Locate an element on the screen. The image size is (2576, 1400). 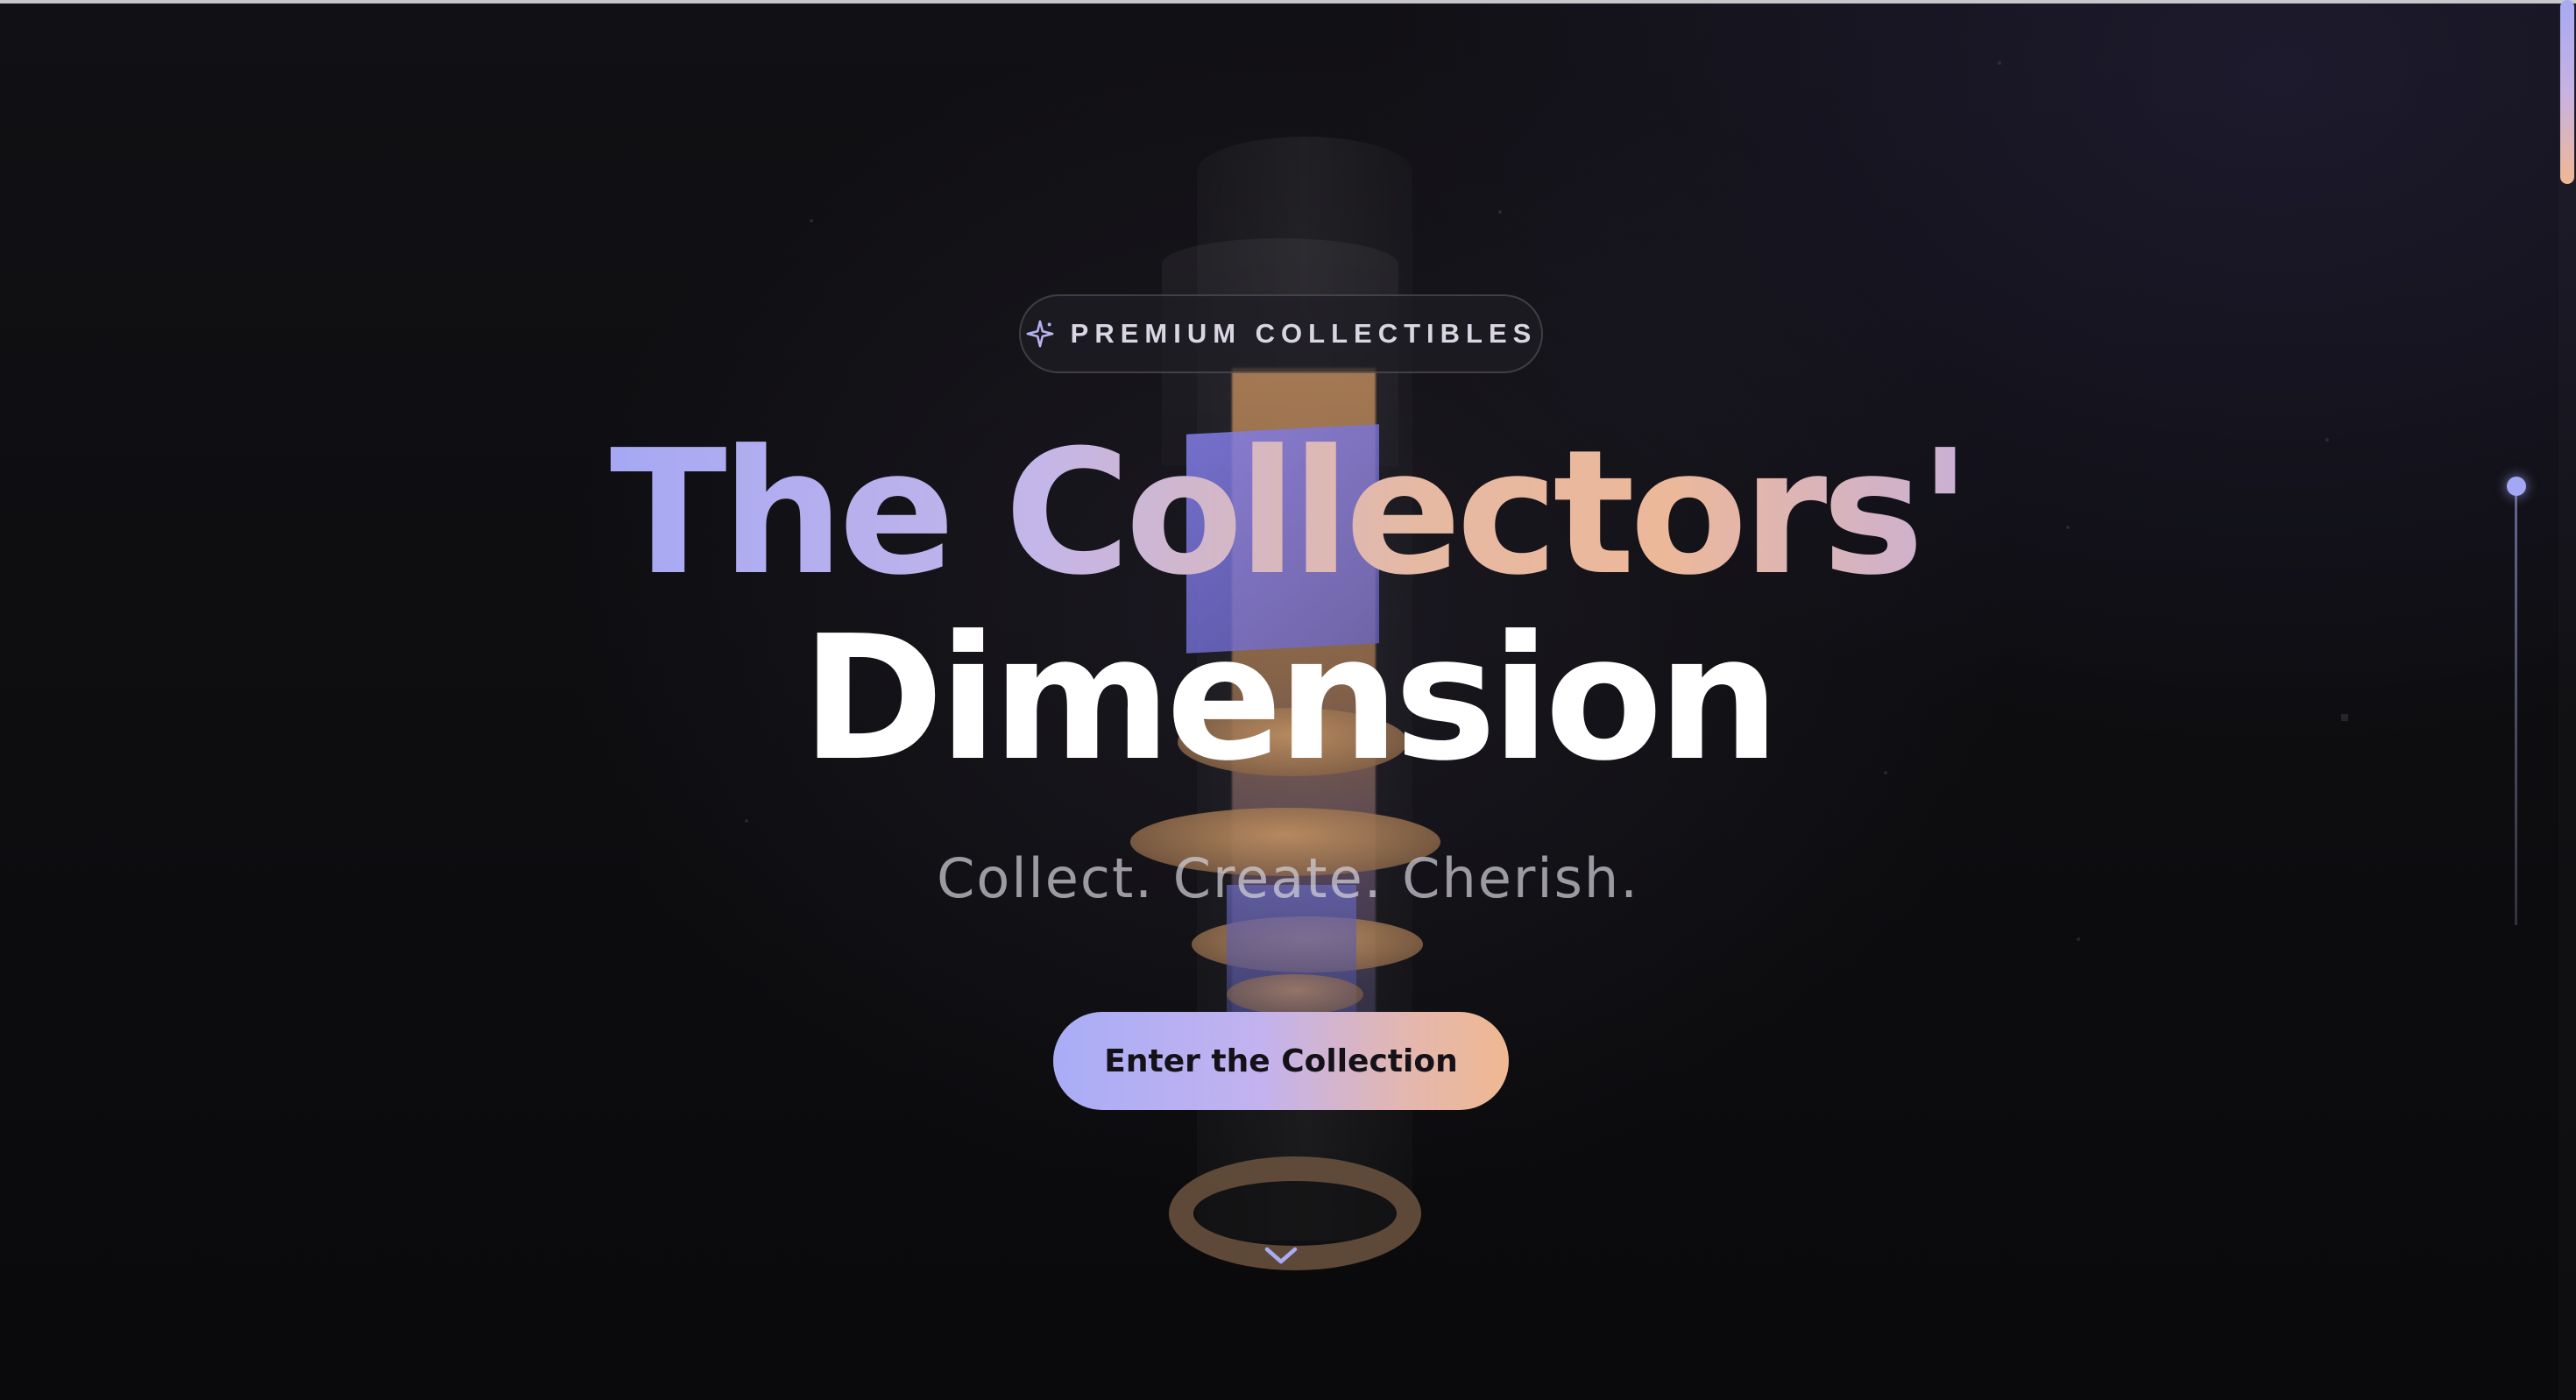
chevron-down-icon is located at coordinates (1281, 1255).